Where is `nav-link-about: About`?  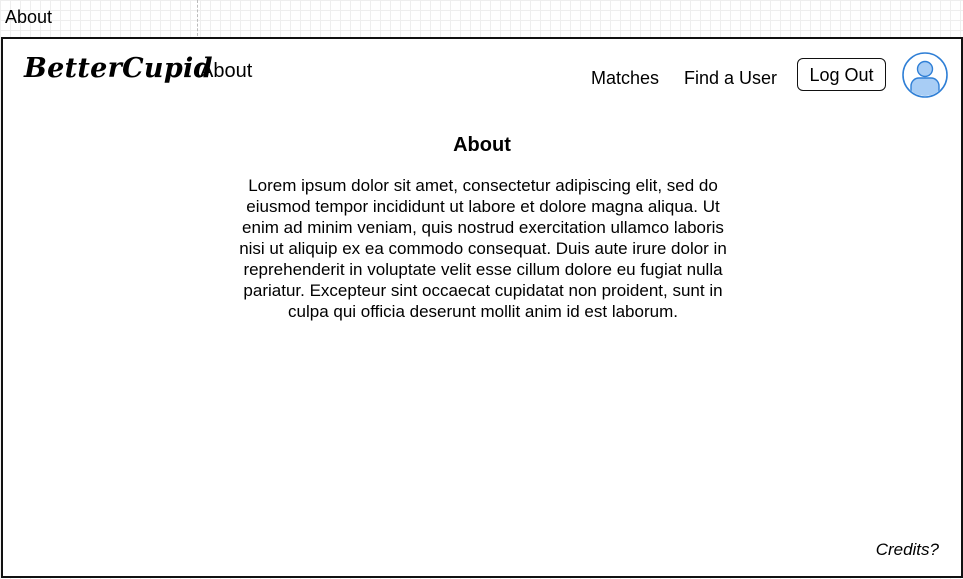
nav-link-about: About is located at coordinates (226, 71).